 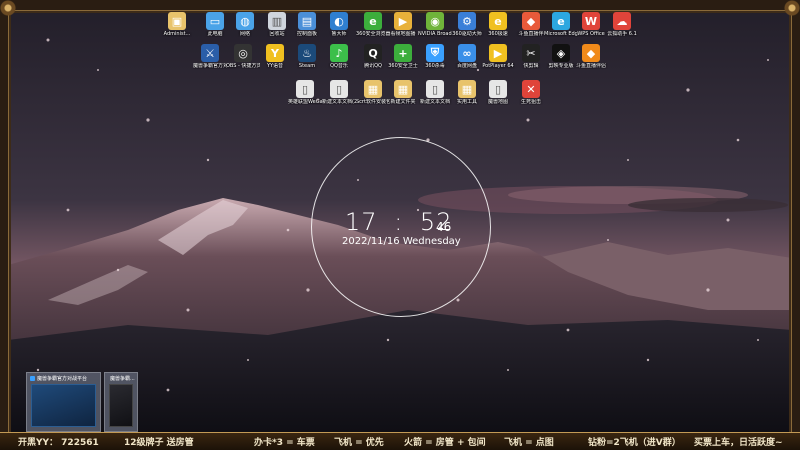 I want to click on app-icon: ▶, so click(x=498, y=53).